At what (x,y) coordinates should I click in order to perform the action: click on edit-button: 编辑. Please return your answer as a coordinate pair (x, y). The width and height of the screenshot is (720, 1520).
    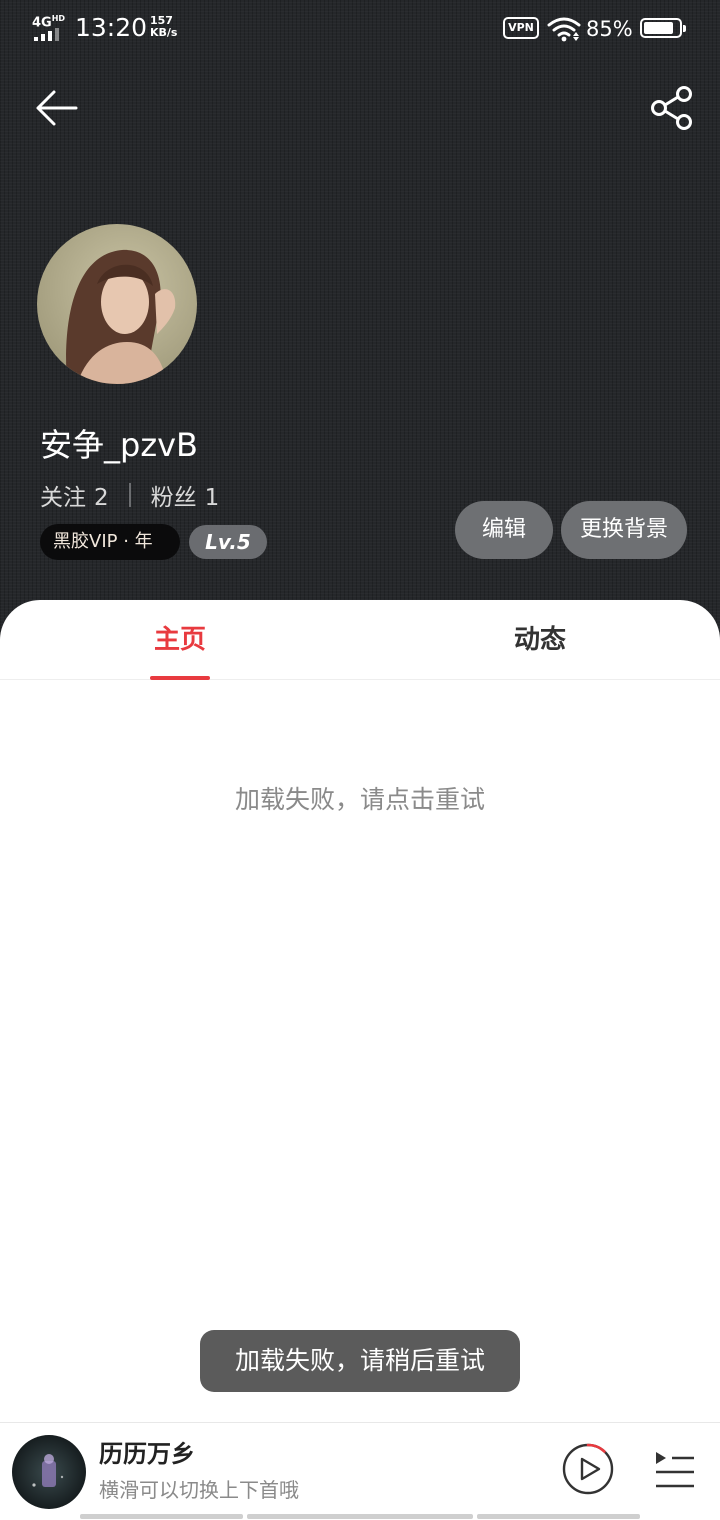
    Looking at the image, I should click on (504, 530).